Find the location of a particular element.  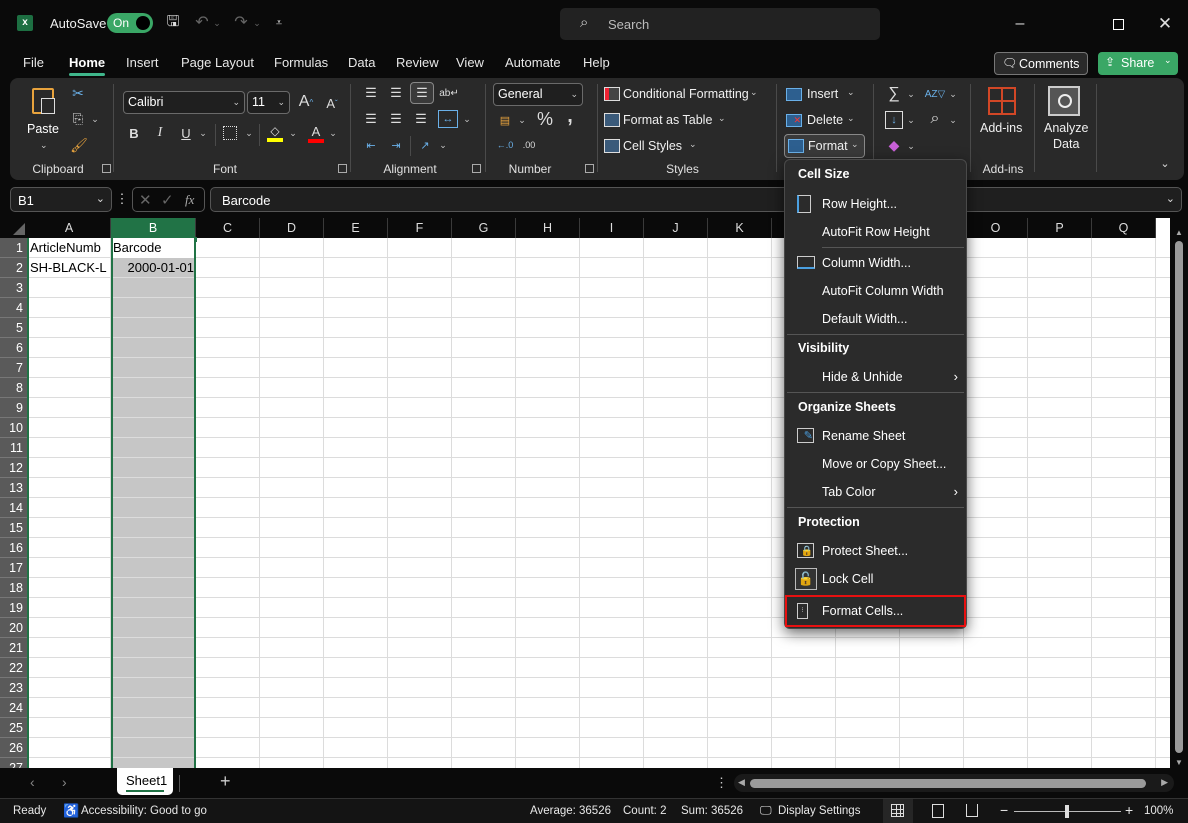

merge-dropdown-icon: ⌄ is located at coordinates (467, 119).